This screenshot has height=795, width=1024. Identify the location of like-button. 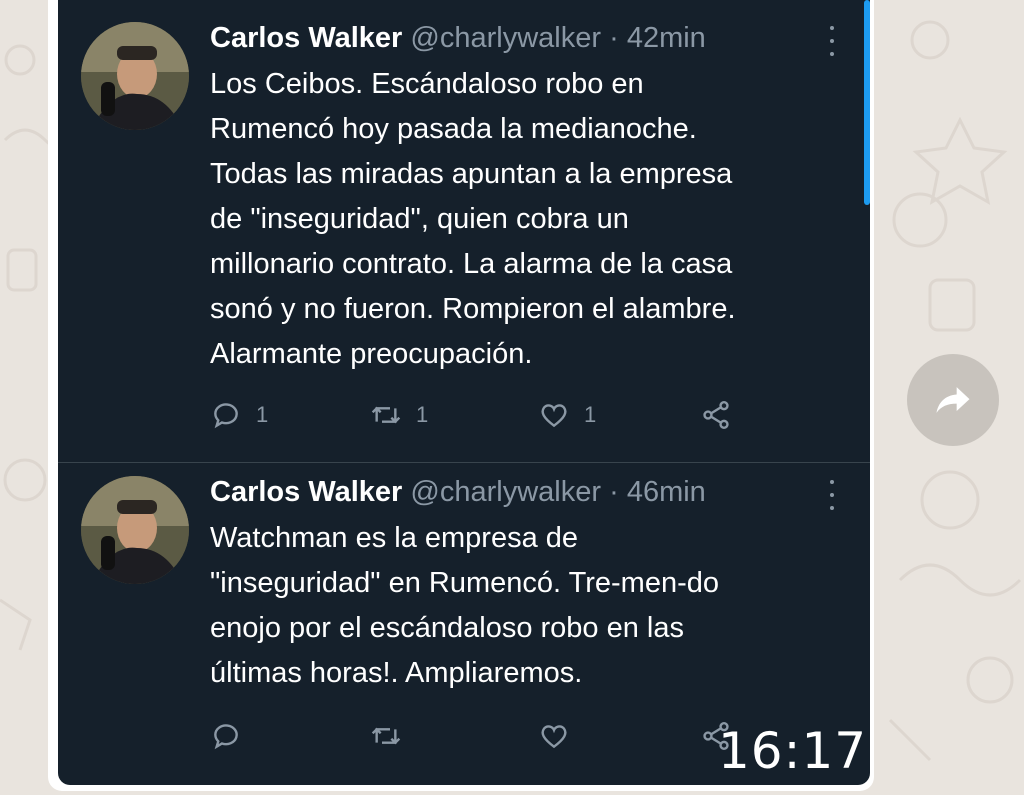
(561, 736).